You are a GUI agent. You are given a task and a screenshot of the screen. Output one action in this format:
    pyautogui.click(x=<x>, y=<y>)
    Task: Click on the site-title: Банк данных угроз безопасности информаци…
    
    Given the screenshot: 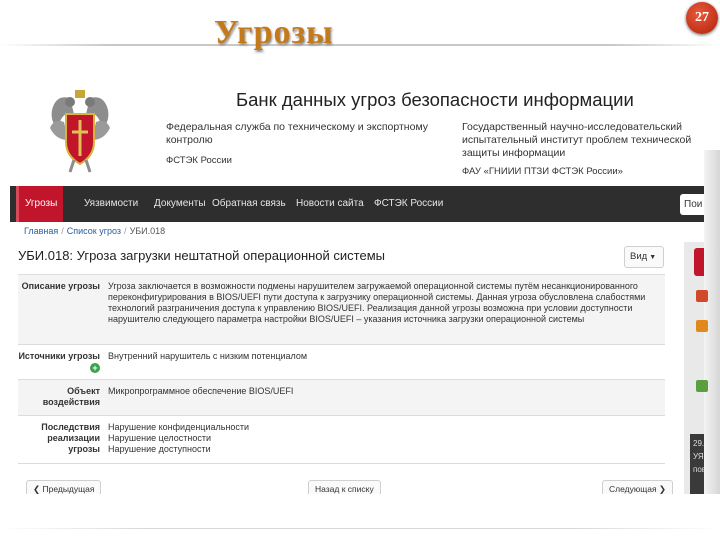 What is the action you would take?
    pyautogui.click(x=435, y=99)
    